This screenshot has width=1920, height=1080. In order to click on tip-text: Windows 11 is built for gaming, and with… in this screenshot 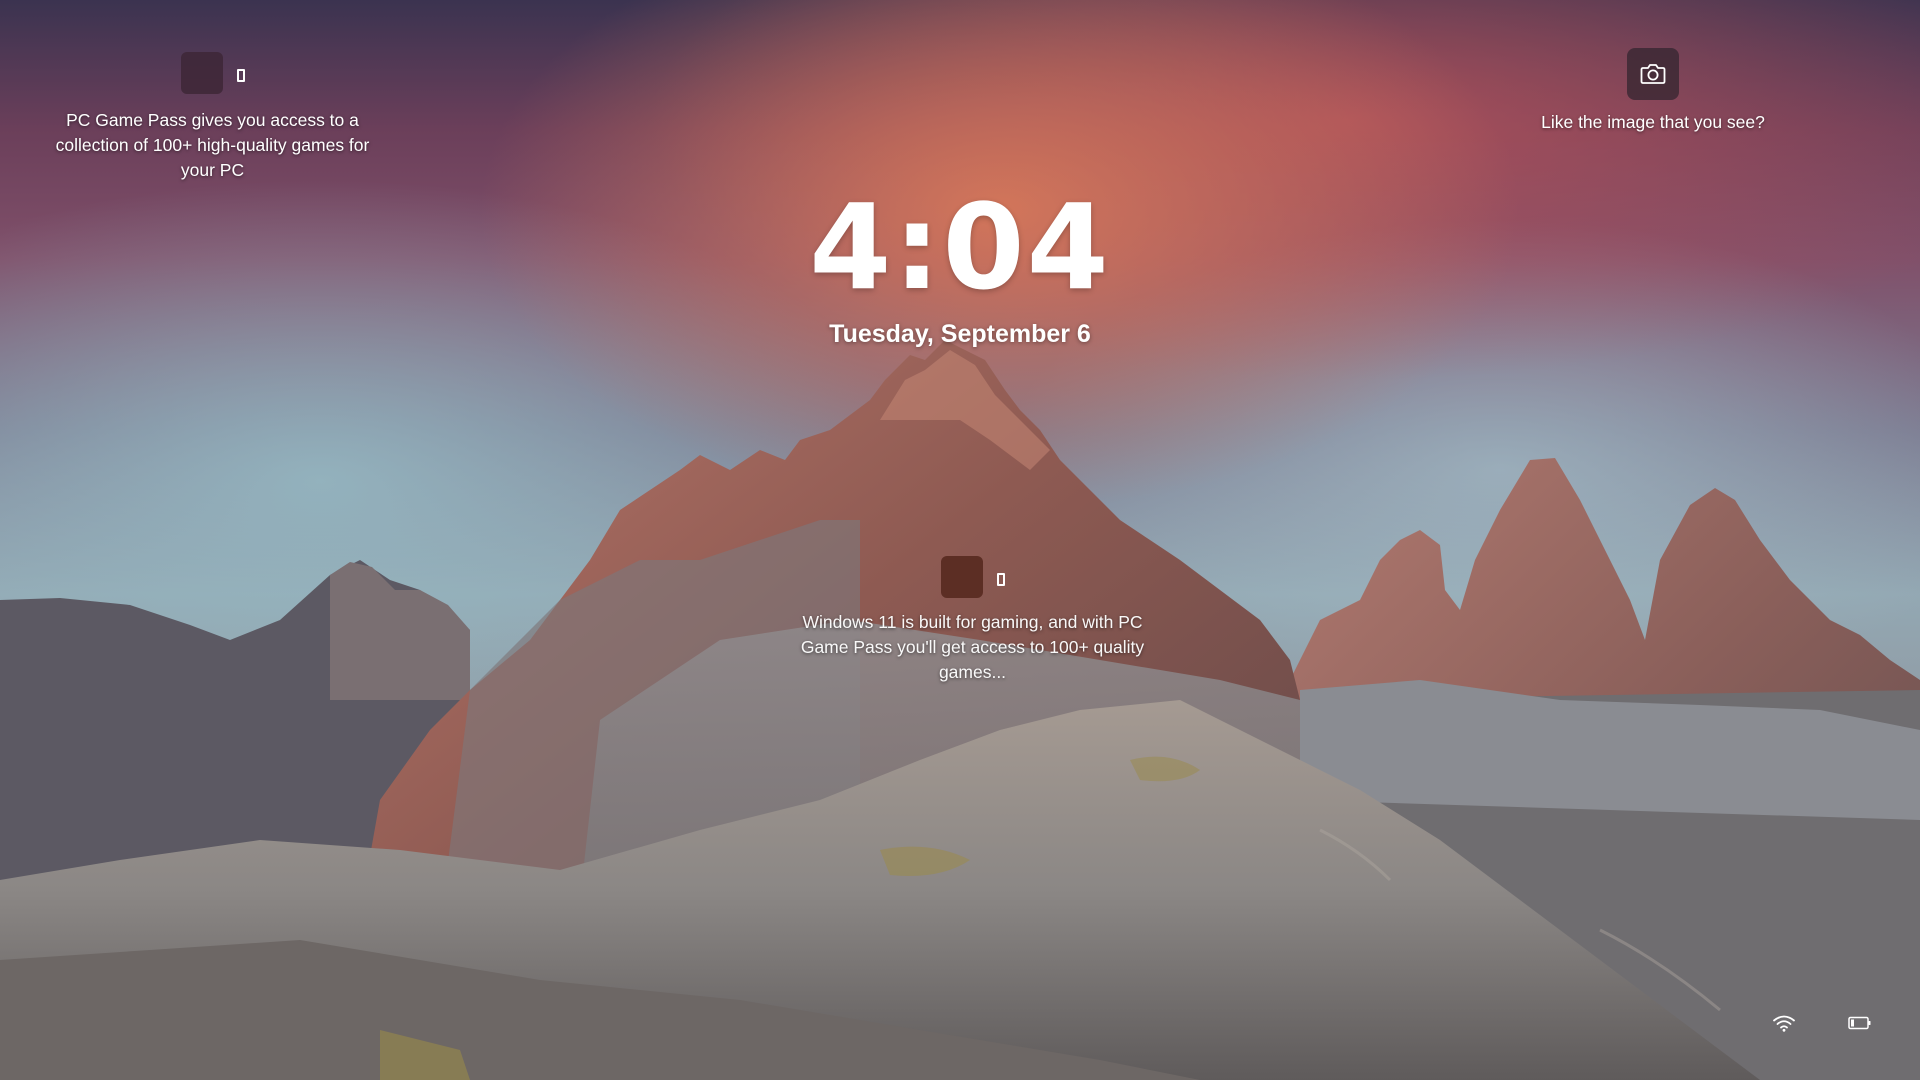, I will do `click(972, 647)`.